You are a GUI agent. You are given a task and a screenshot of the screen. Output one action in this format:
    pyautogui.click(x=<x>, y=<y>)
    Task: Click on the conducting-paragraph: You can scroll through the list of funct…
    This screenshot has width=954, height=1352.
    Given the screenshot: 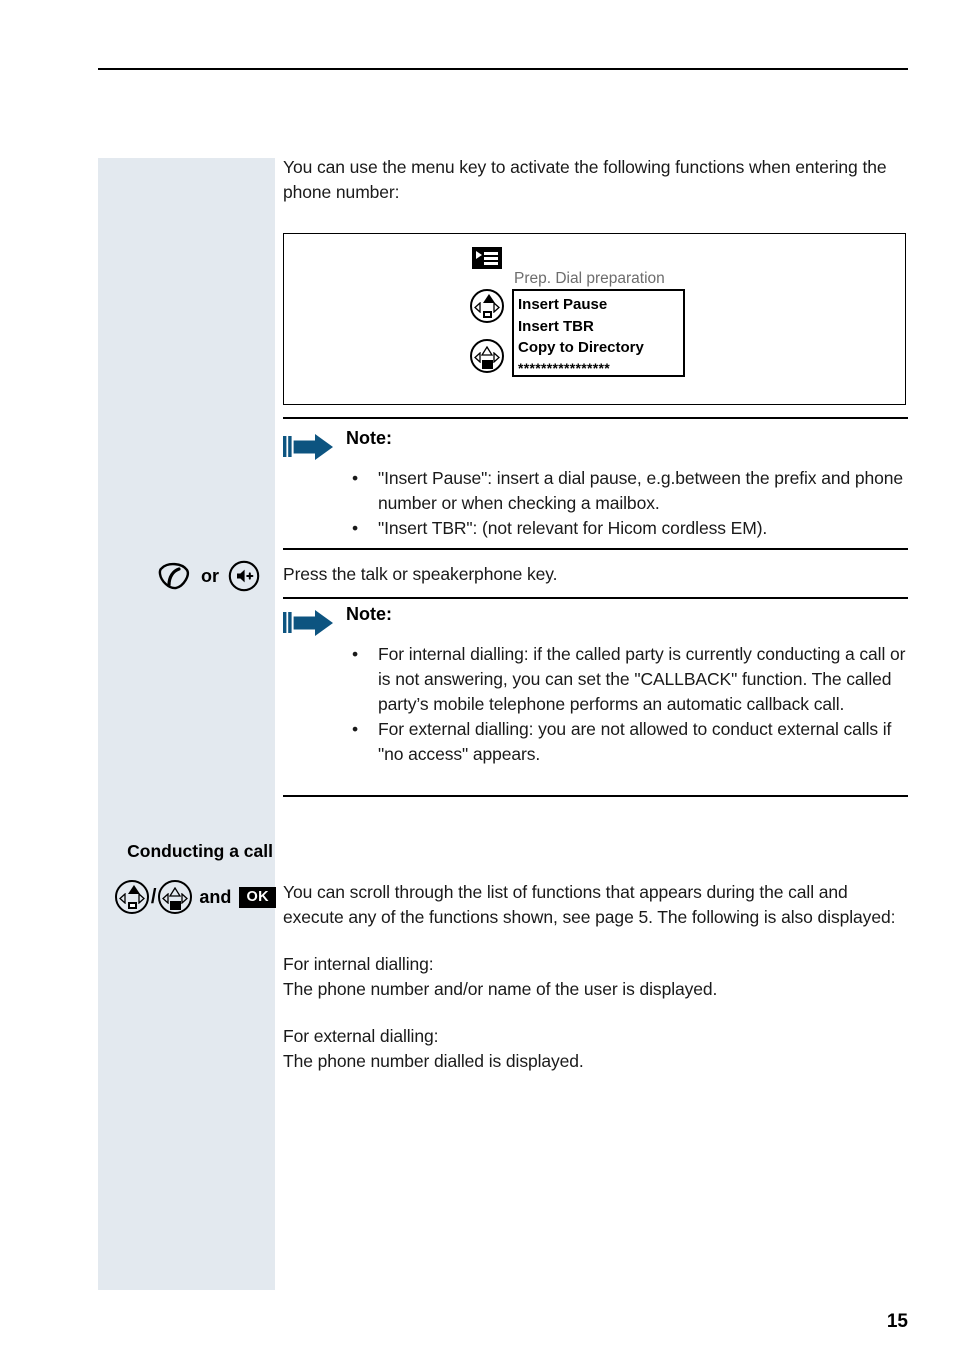 What is the action you would take?
    pyautogui.click(x=589, y=904)
    